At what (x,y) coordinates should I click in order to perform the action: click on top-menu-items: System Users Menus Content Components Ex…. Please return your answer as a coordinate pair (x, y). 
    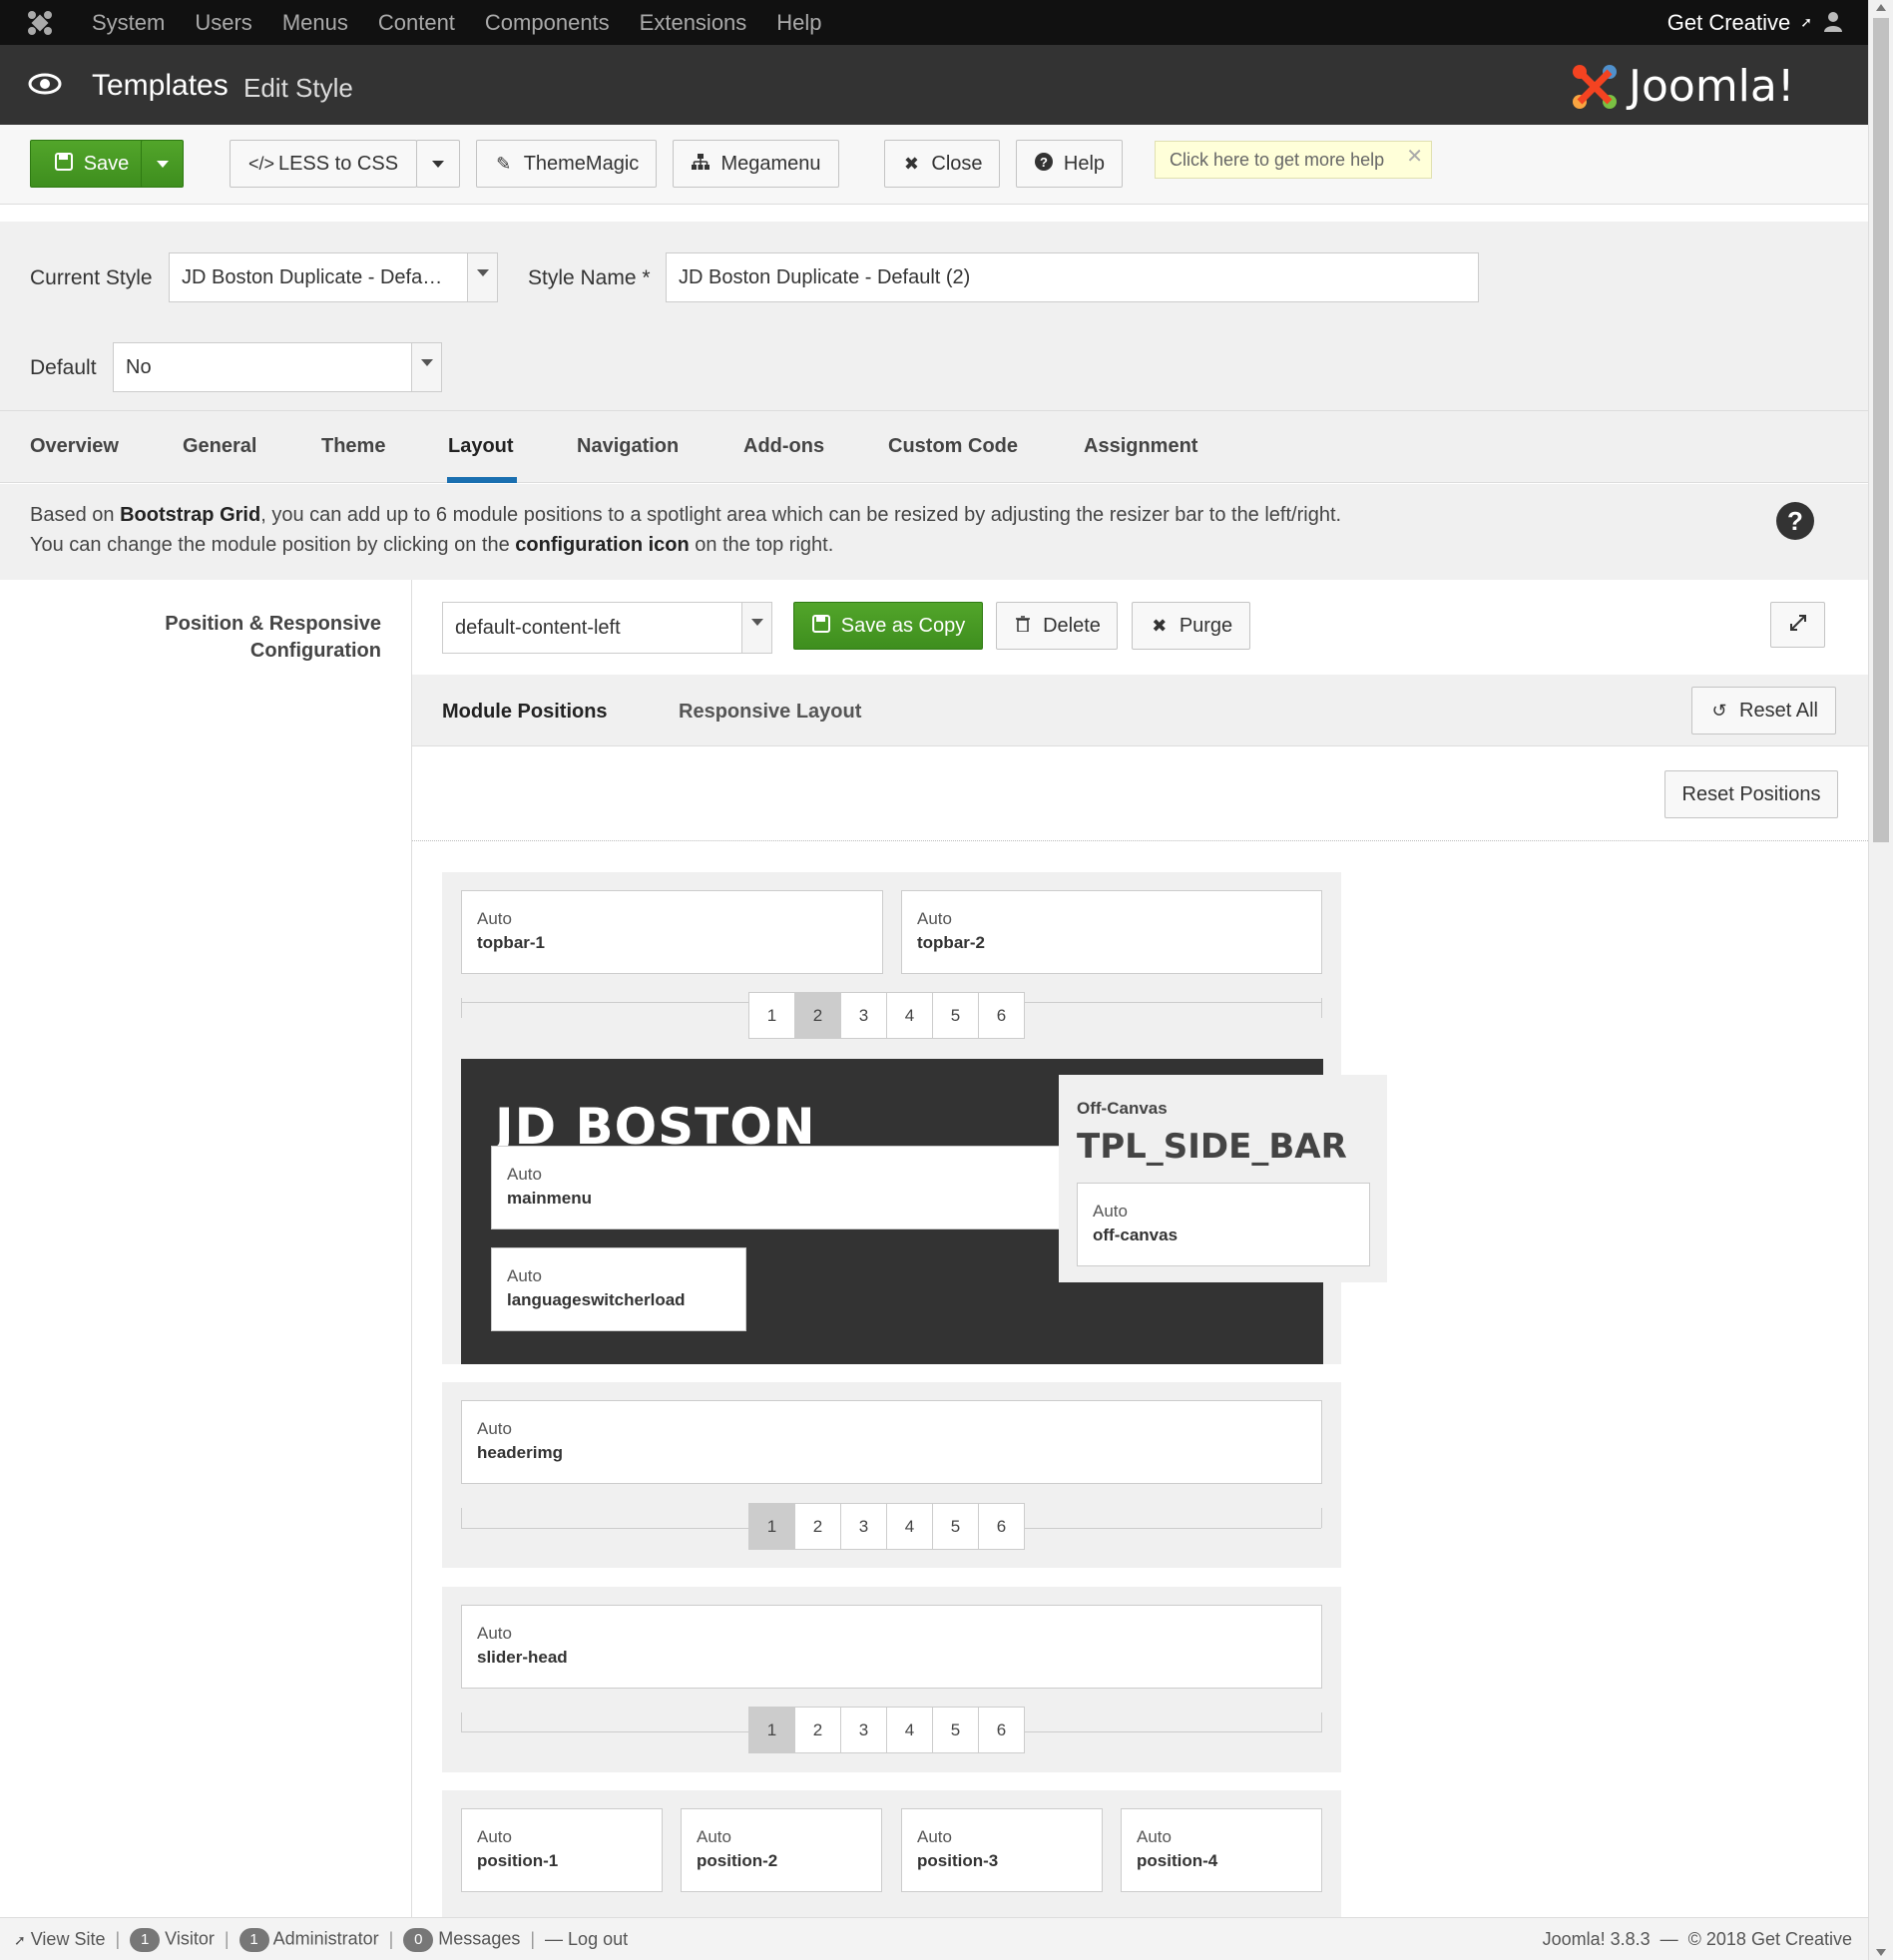
    Looking at the image, I should click on (457, 22).